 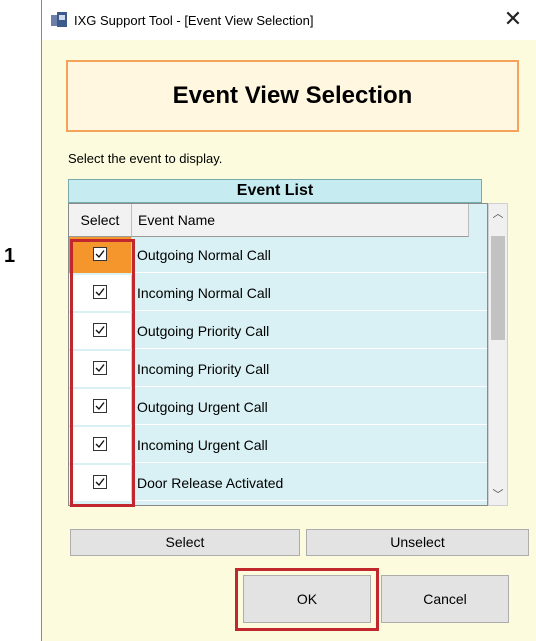 What do you see at coordinates (300, 220) in the screenshot?
I see `column-header-event-name: Event Name` at bounding box center [300, 220].